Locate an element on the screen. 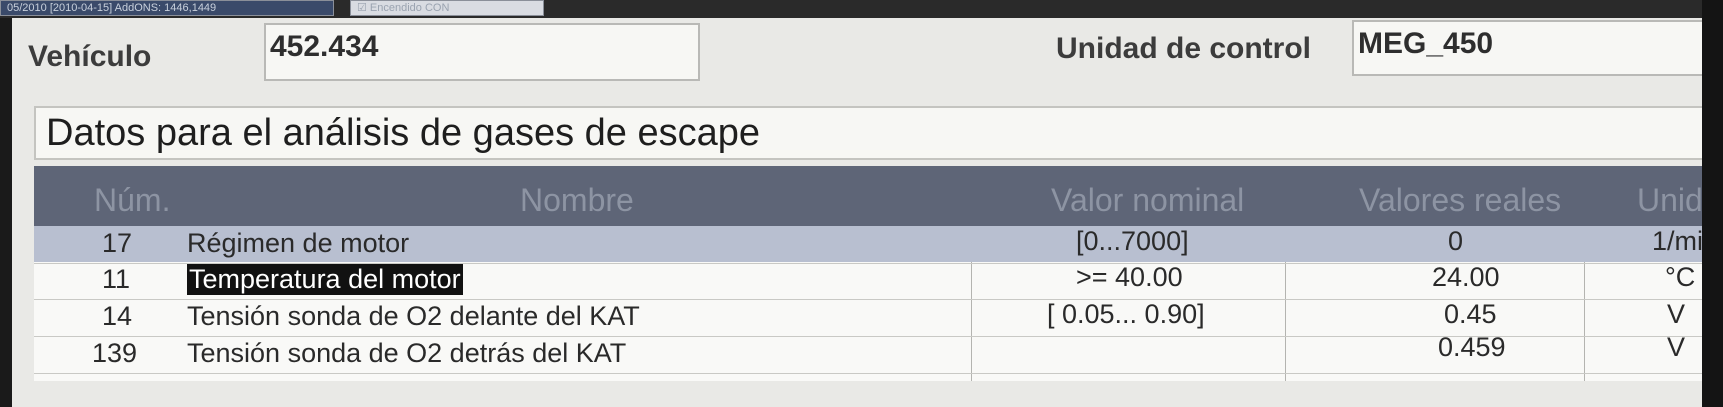 The image size is (1723, 407). column-header-num: Núm. is located at coordinates (132, 200).